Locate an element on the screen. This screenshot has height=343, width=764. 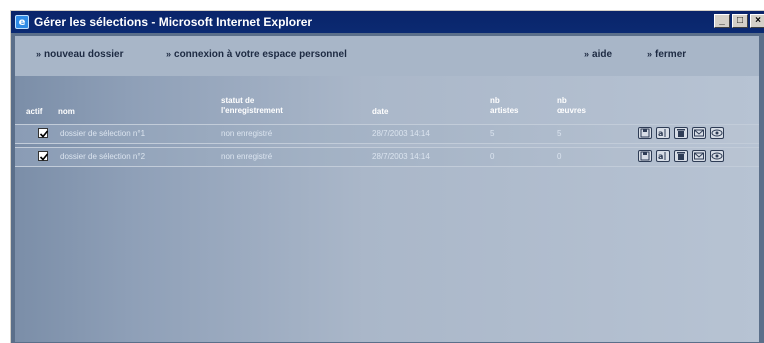
column-header-oeuvres-line2: œuvres is located at coordinates (571, 110).